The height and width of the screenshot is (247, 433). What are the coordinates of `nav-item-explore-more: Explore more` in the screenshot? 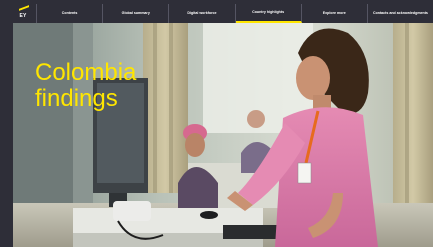 It's located at (335, 13).